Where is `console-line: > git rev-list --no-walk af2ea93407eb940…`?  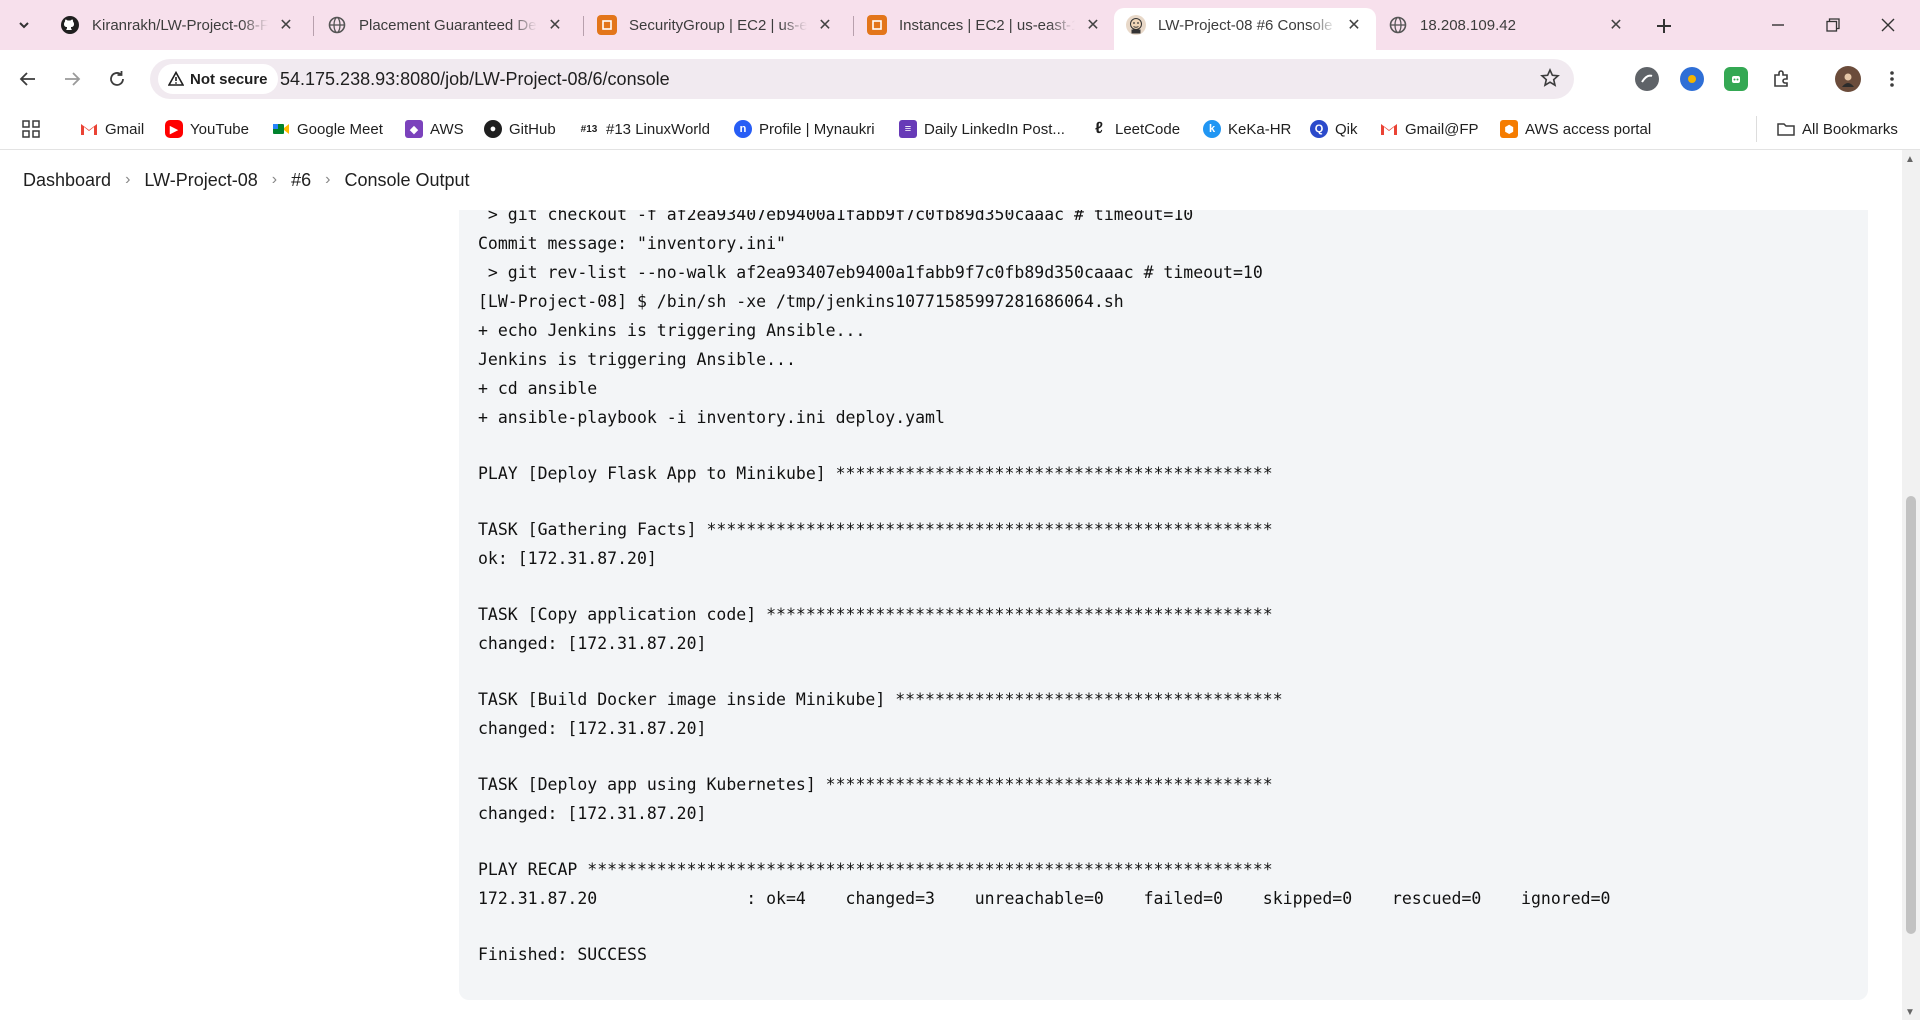 console-line: > git rev-list --no-walk af2ea93407eb940… is located at coordinates (870, 272).